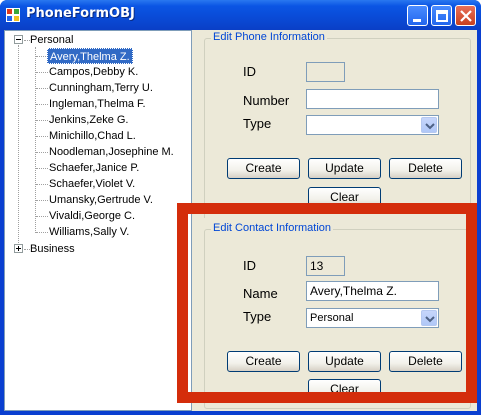 The image size is (481, 415). I want to click on tree-contact-item: Jenkins,Zeke G., so click(88, 120).